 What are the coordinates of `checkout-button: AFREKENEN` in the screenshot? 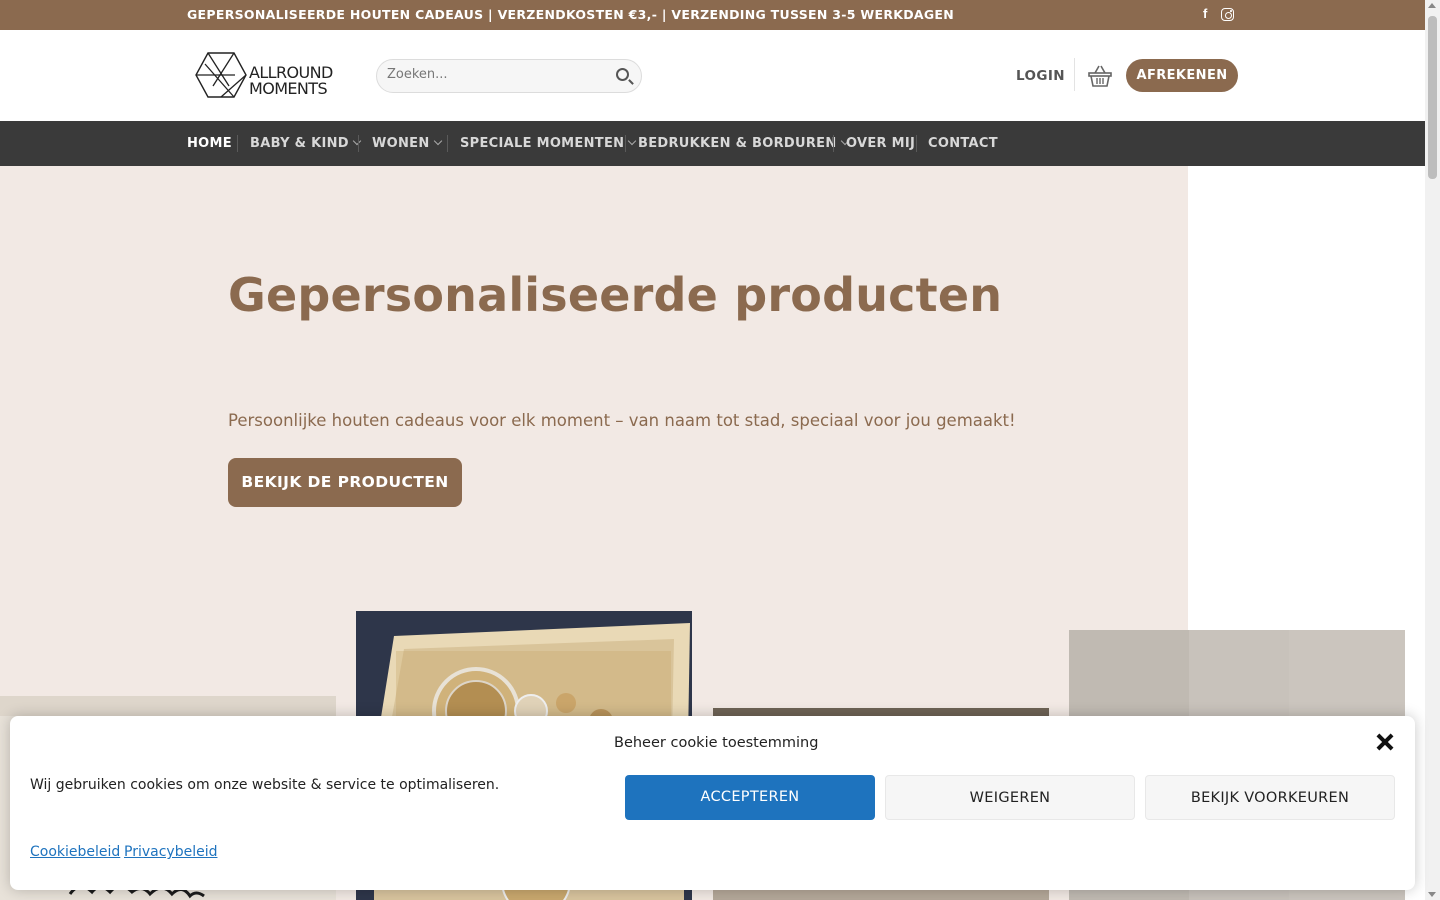 It's located at (1182, 75).